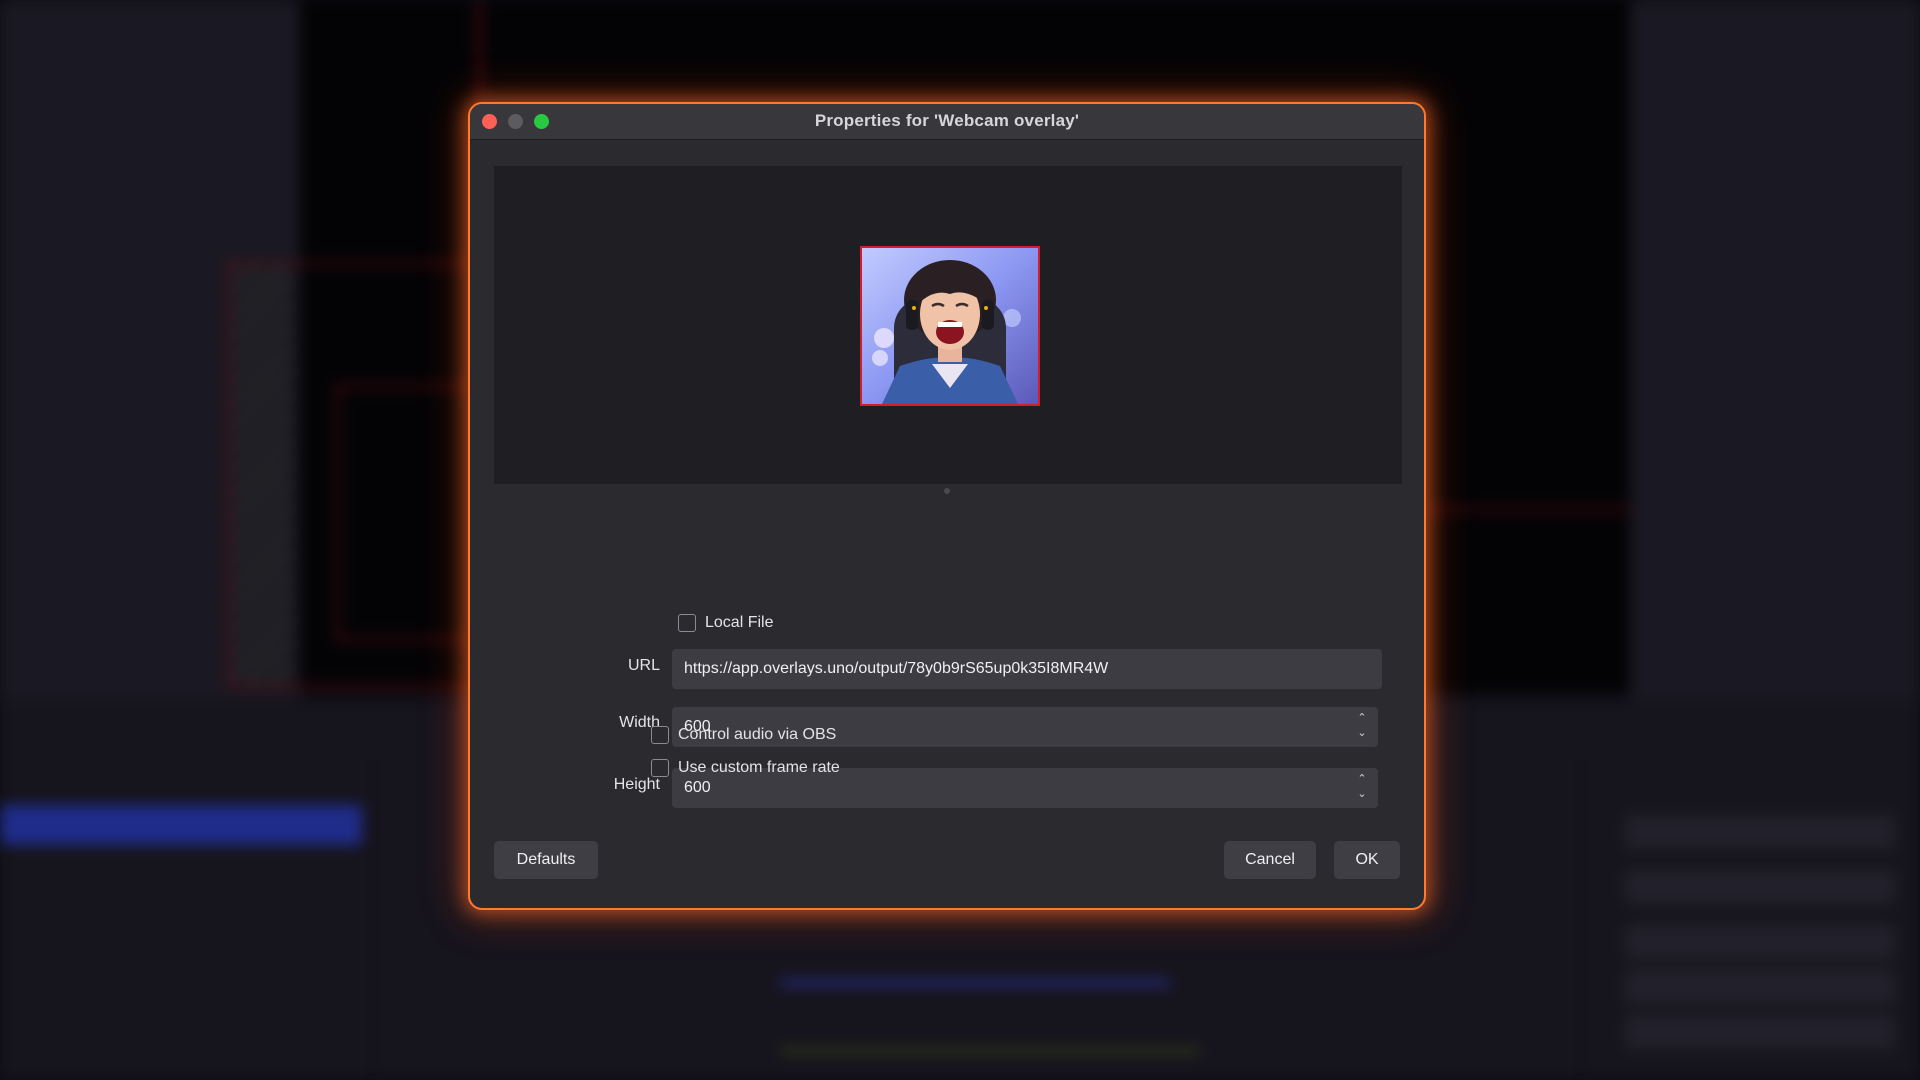 The image size is (1920, 1080). I want to click on cancel-button: Cancel, so click(1270, 860).